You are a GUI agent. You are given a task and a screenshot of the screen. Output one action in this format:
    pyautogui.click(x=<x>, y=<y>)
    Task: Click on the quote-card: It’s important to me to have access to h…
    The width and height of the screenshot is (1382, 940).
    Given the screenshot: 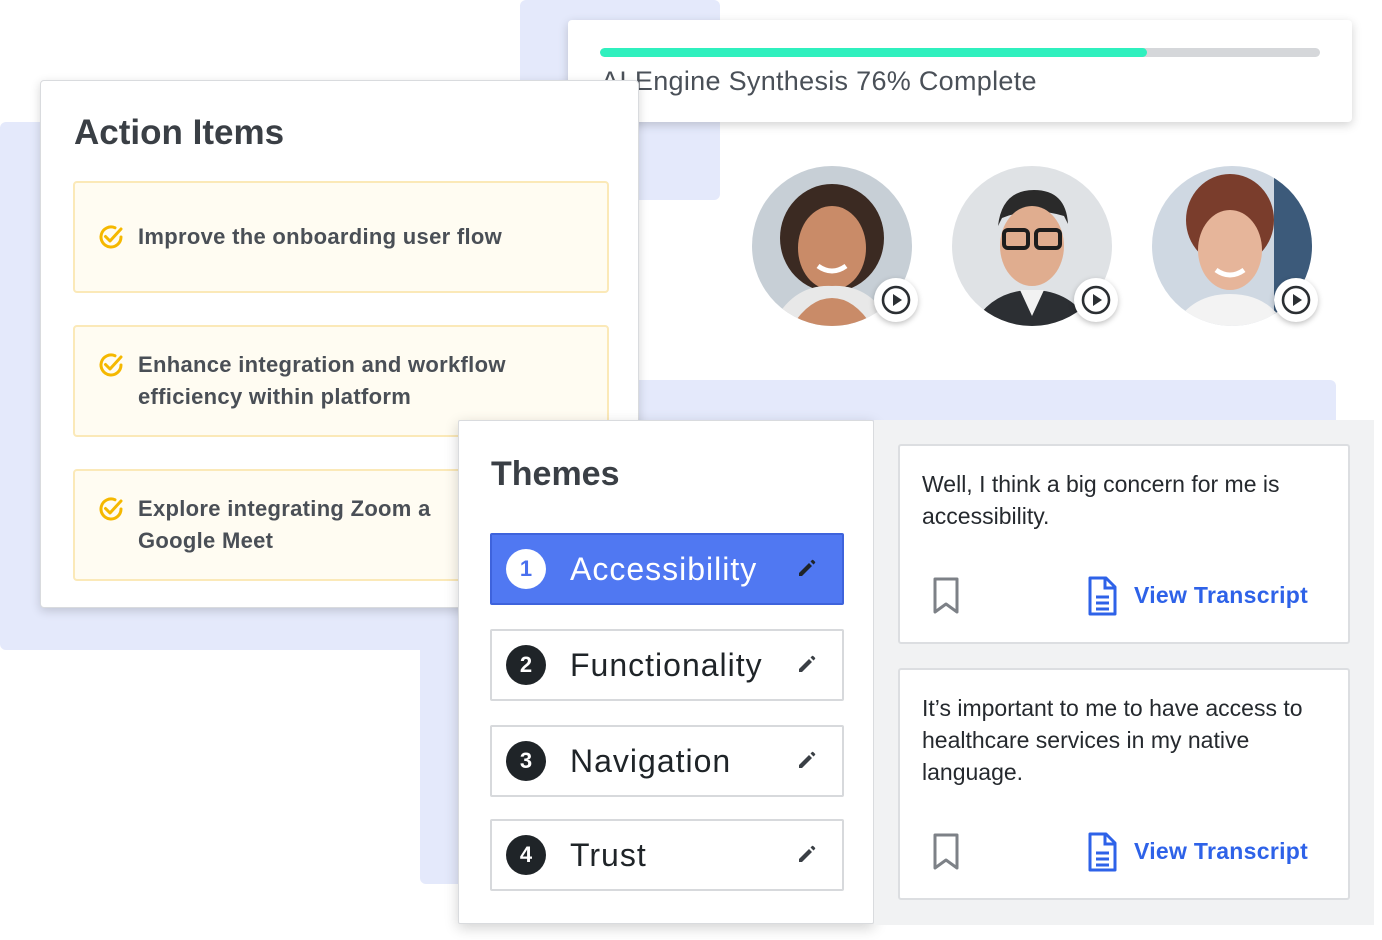 What is the action you would take?
    pyautogui.click(x=1124, y=784)
    